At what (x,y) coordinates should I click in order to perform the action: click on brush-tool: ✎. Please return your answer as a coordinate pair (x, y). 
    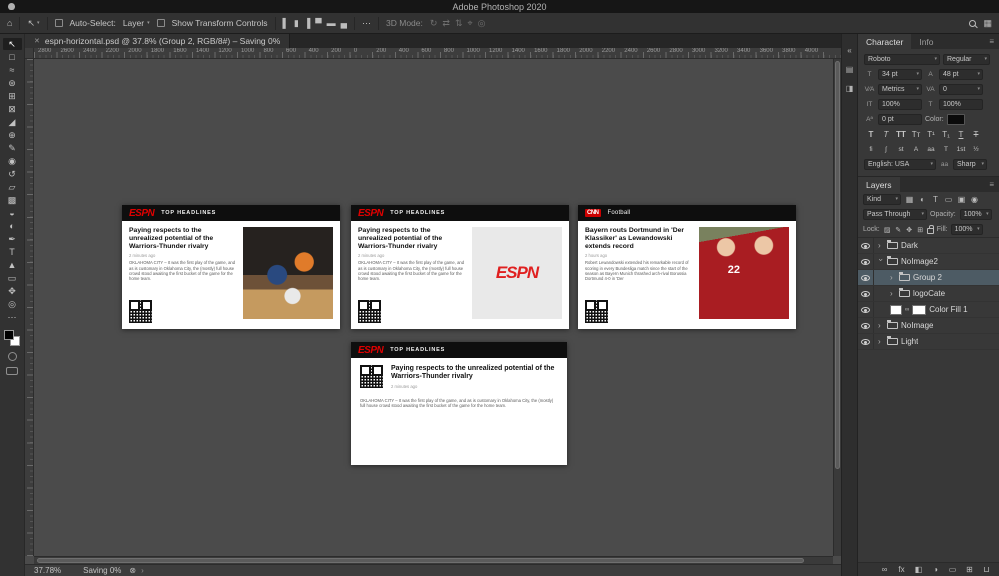
    Looking at the image, I should click on (12, 148).